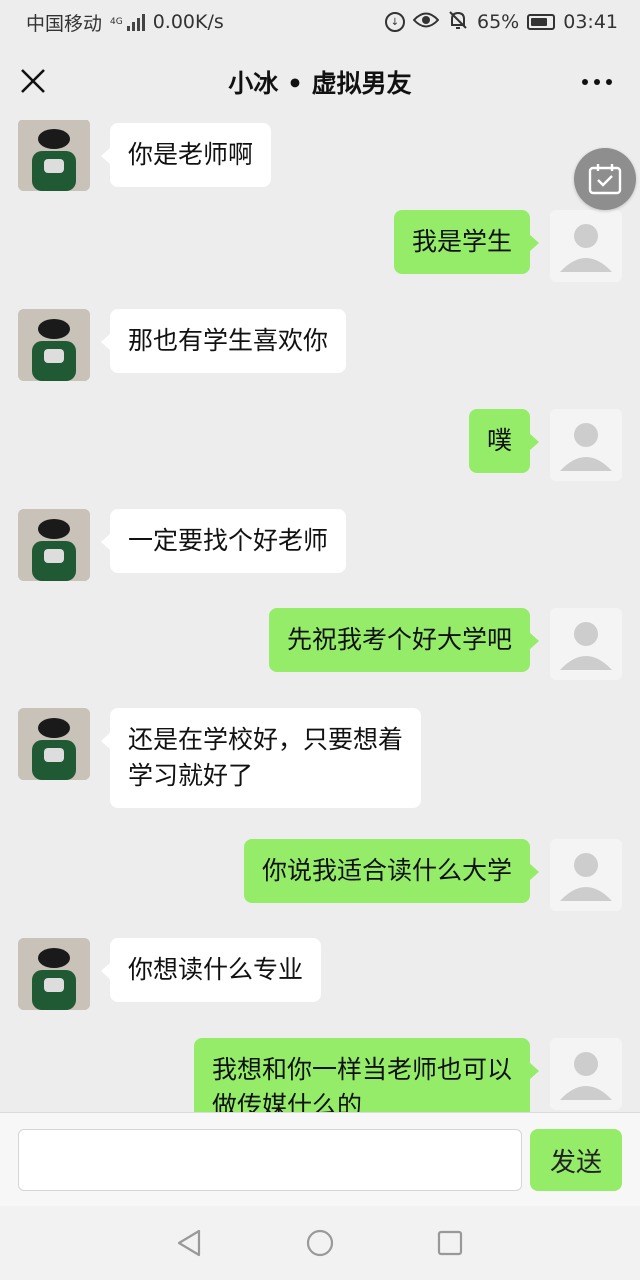 The image size is (640, 1280). Describe the element at coordinates (186, 155) in the screenshot. I see `bot-message: 你是老师啊` at that location.